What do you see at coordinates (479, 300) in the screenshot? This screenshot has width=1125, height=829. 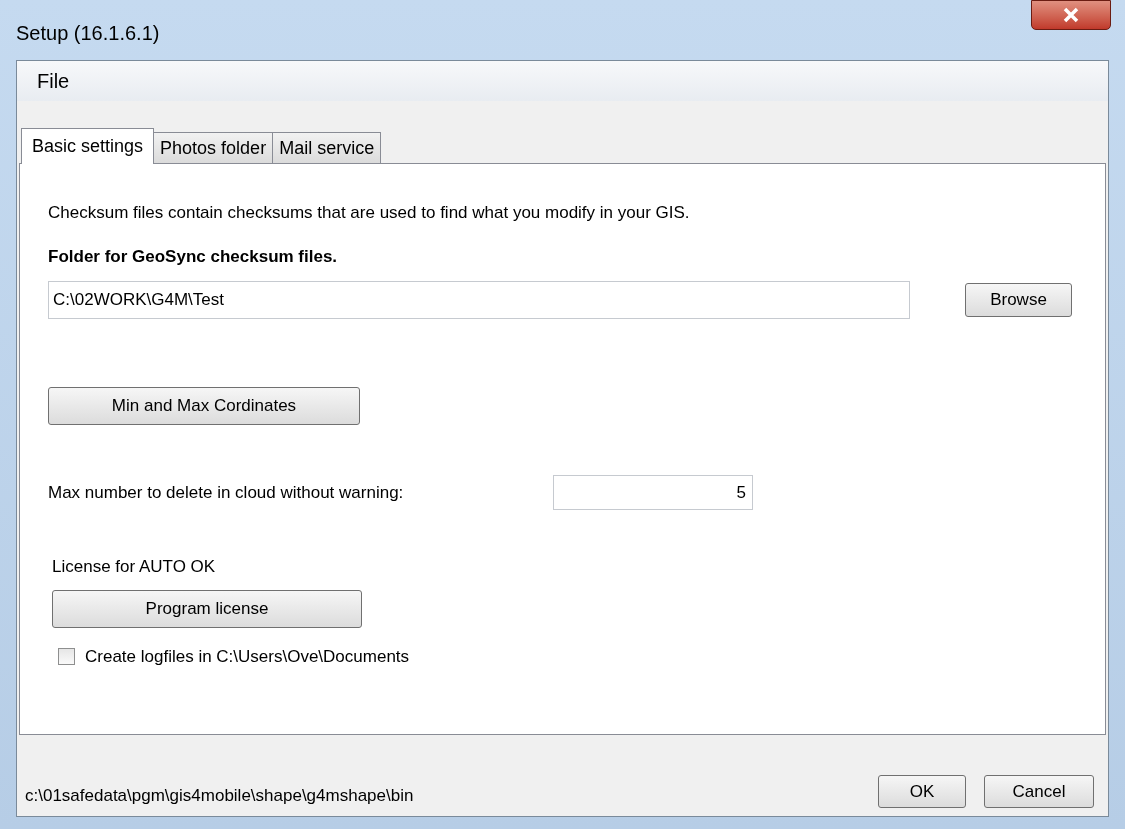 I see `folder-field: C:\02WORK\G4M\Test` at bounding box center [479, 300].